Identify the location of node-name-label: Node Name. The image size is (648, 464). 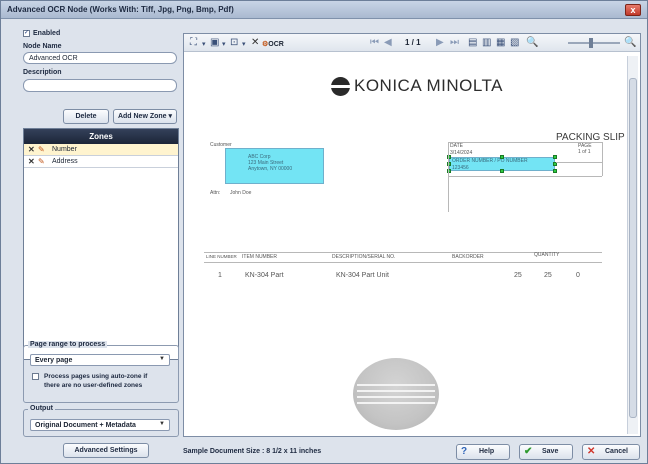
(42, 46).